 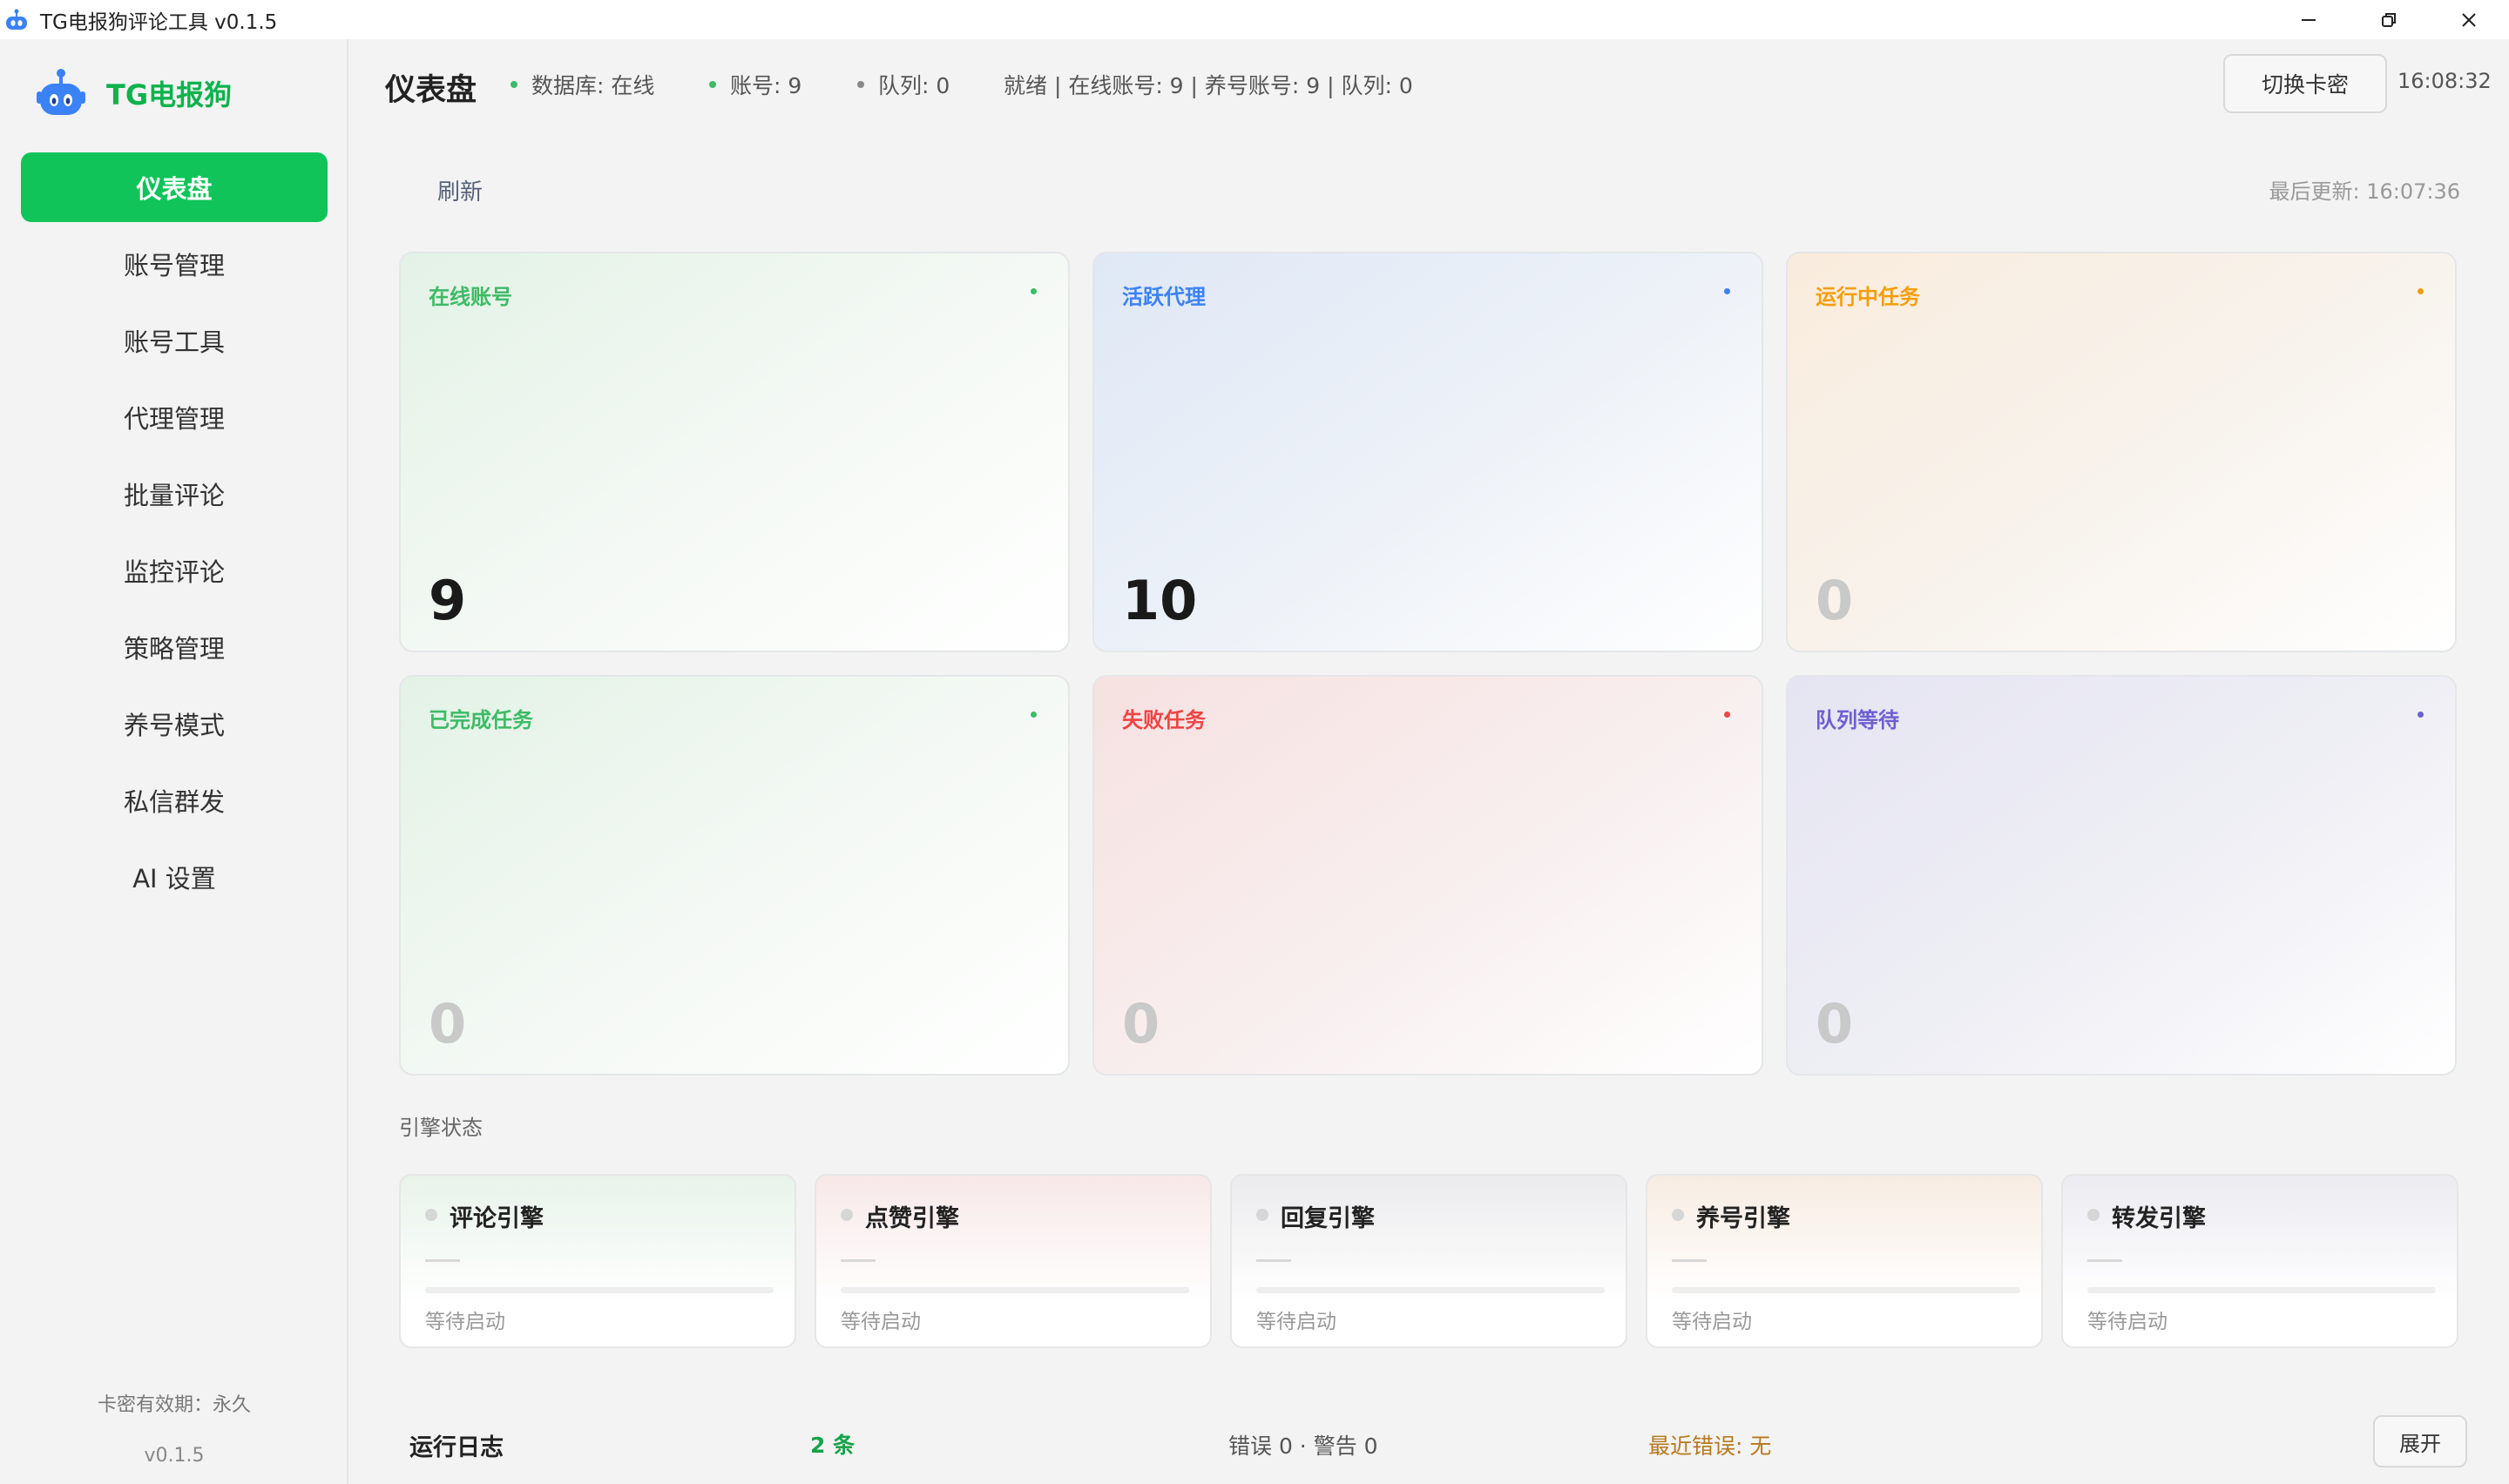 I want to click on run-log-title: 运行日志, so click(x=456, y=1447).